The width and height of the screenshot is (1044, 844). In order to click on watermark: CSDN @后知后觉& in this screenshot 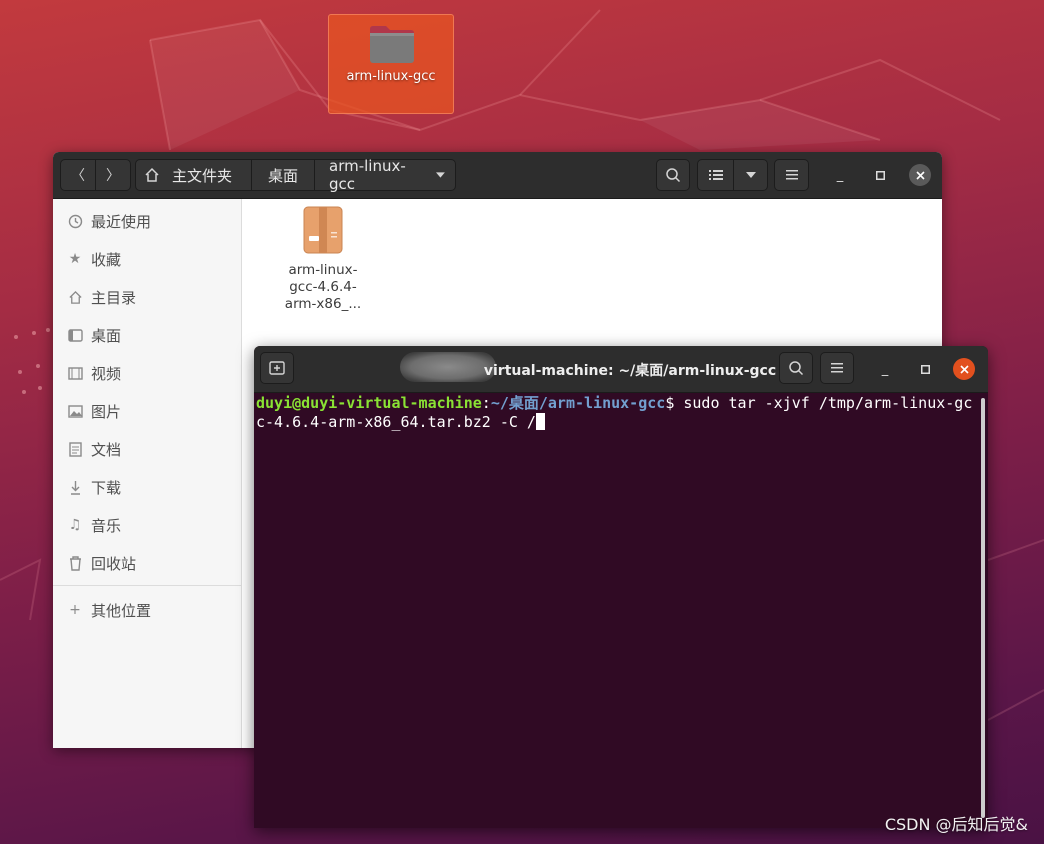, I will do `click(956, 824)`.